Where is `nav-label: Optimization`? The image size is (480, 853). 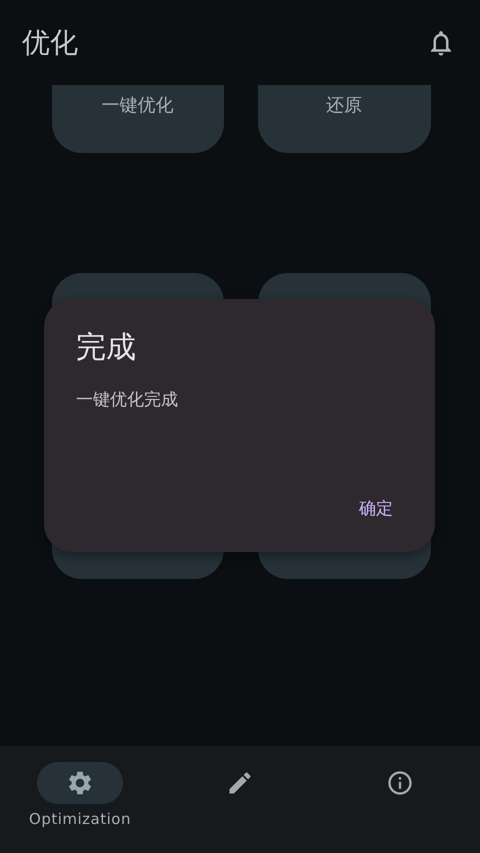 nav-label: Optimization is located at coordinates (80, 819).